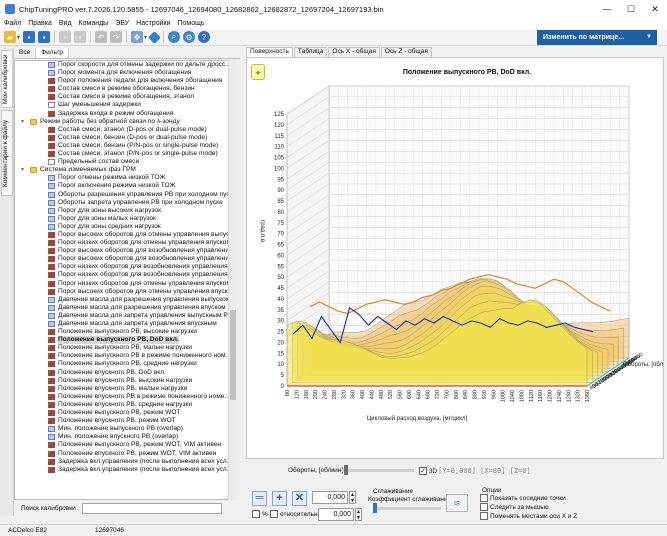 The height and width of the screenshot is (536, 667). What do you see at coordinates (125, 373) in the screenshot?
I see `tree-item: Положение впускного РВ, DoD вкл.` at bounding box center [125, 373].